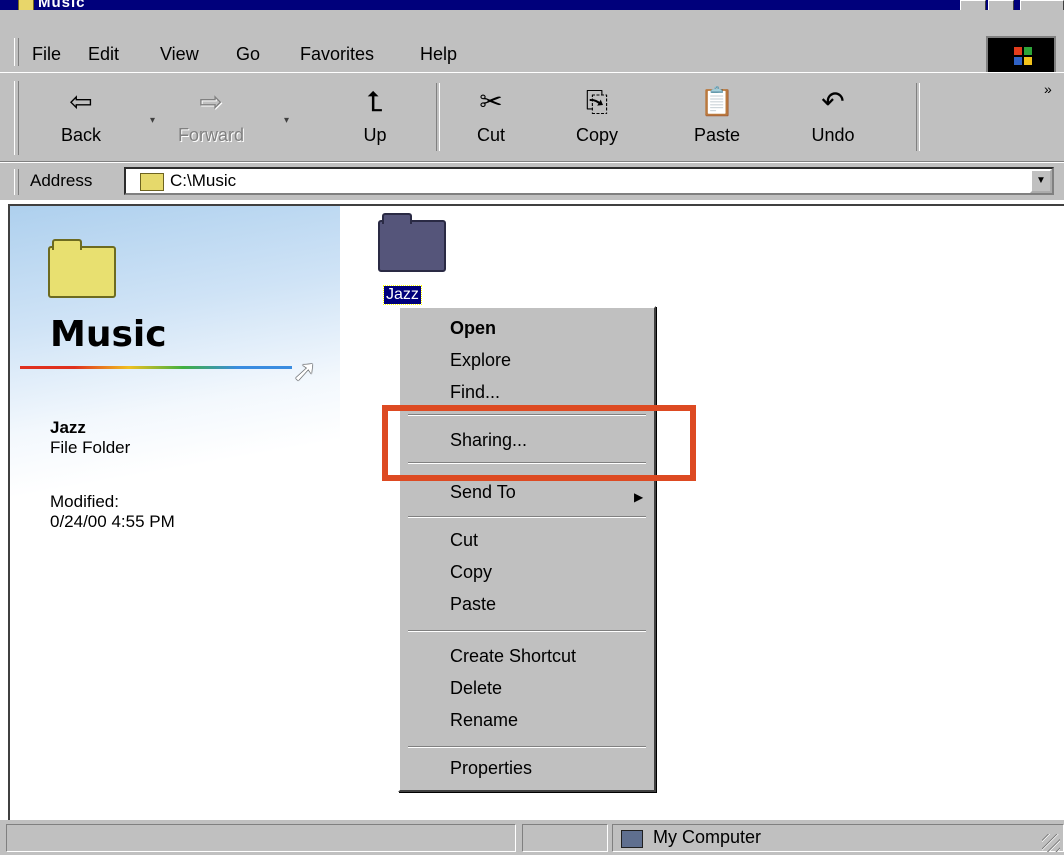 The height and width of the screenshot is (855, 1064). What do you see at coordinates (108, 334) in the screenshot?
I see `panel-title: Music` at bounding box center [108, 334].